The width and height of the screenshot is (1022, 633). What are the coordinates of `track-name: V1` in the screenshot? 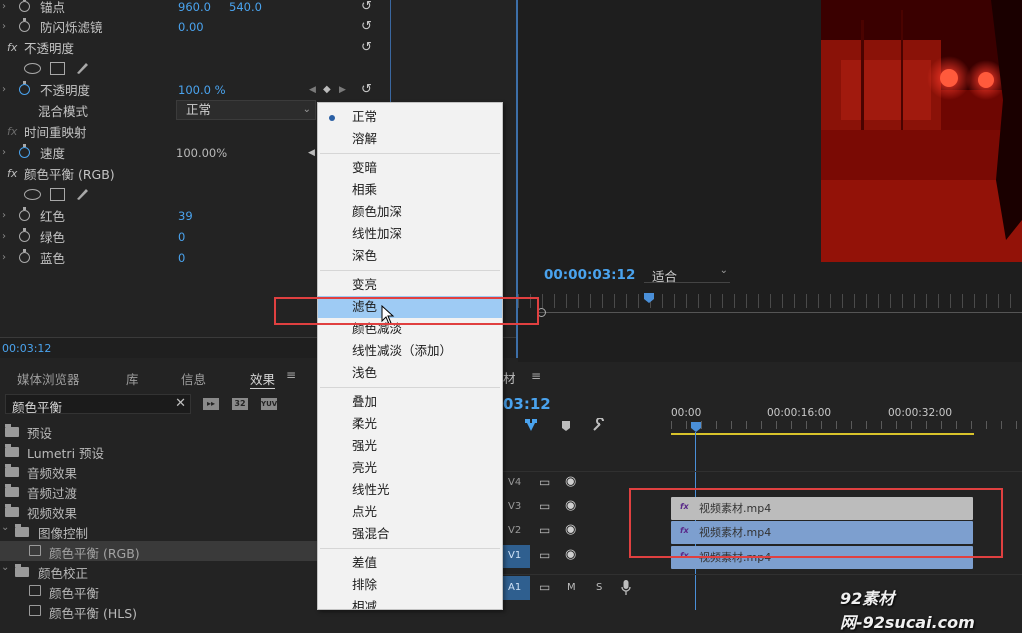 It's located at (514, 555).